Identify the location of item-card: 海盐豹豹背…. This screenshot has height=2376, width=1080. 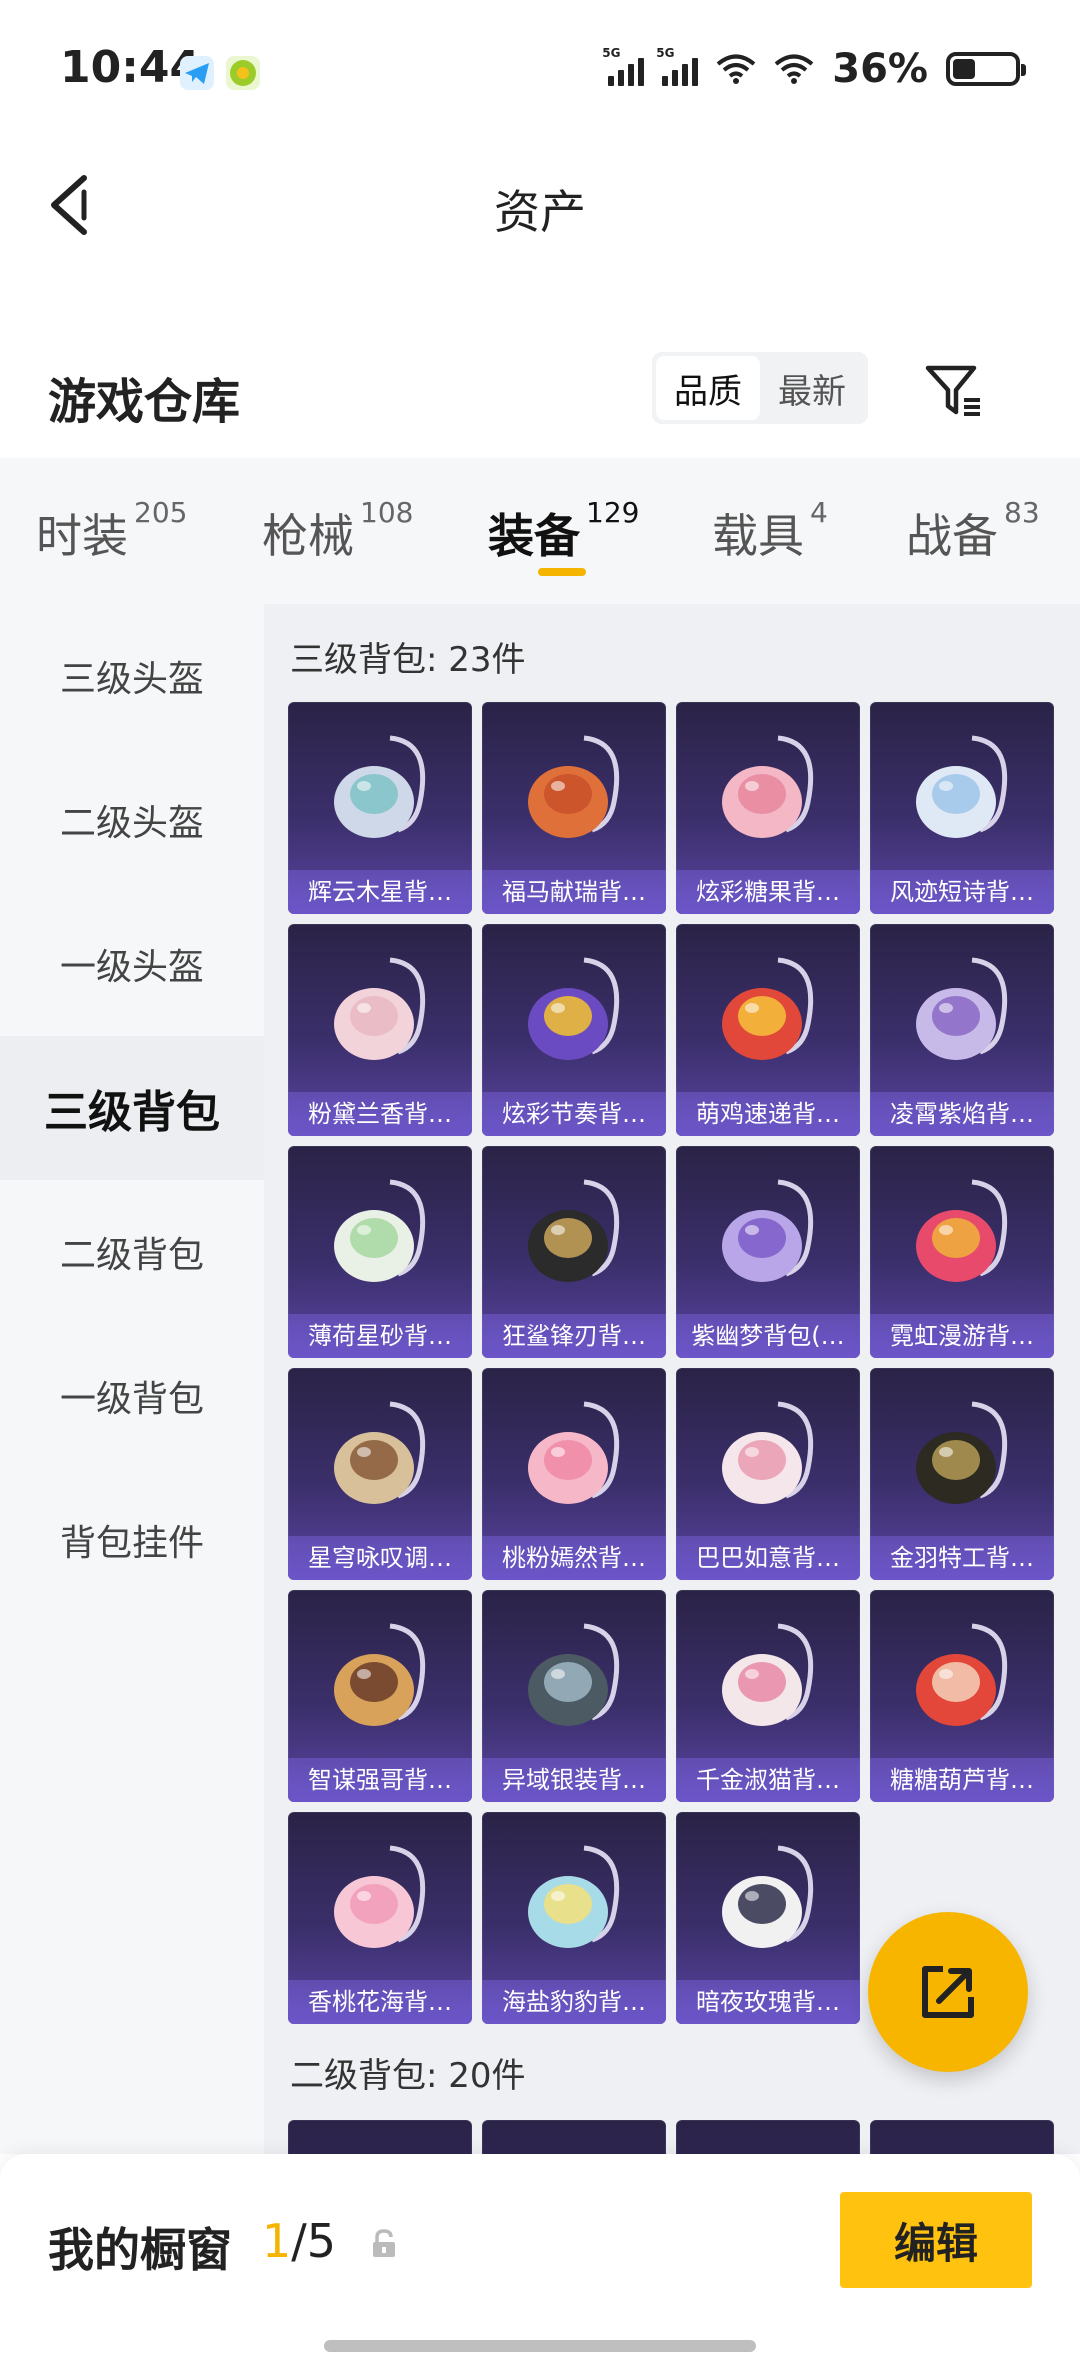
(574, 1918).